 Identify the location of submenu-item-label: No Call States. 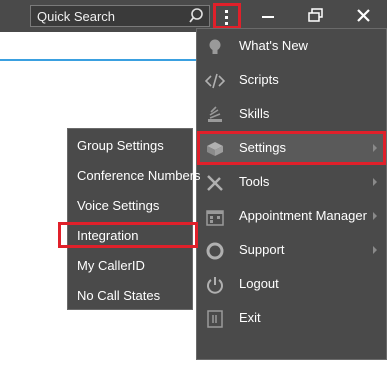
(119, 295).